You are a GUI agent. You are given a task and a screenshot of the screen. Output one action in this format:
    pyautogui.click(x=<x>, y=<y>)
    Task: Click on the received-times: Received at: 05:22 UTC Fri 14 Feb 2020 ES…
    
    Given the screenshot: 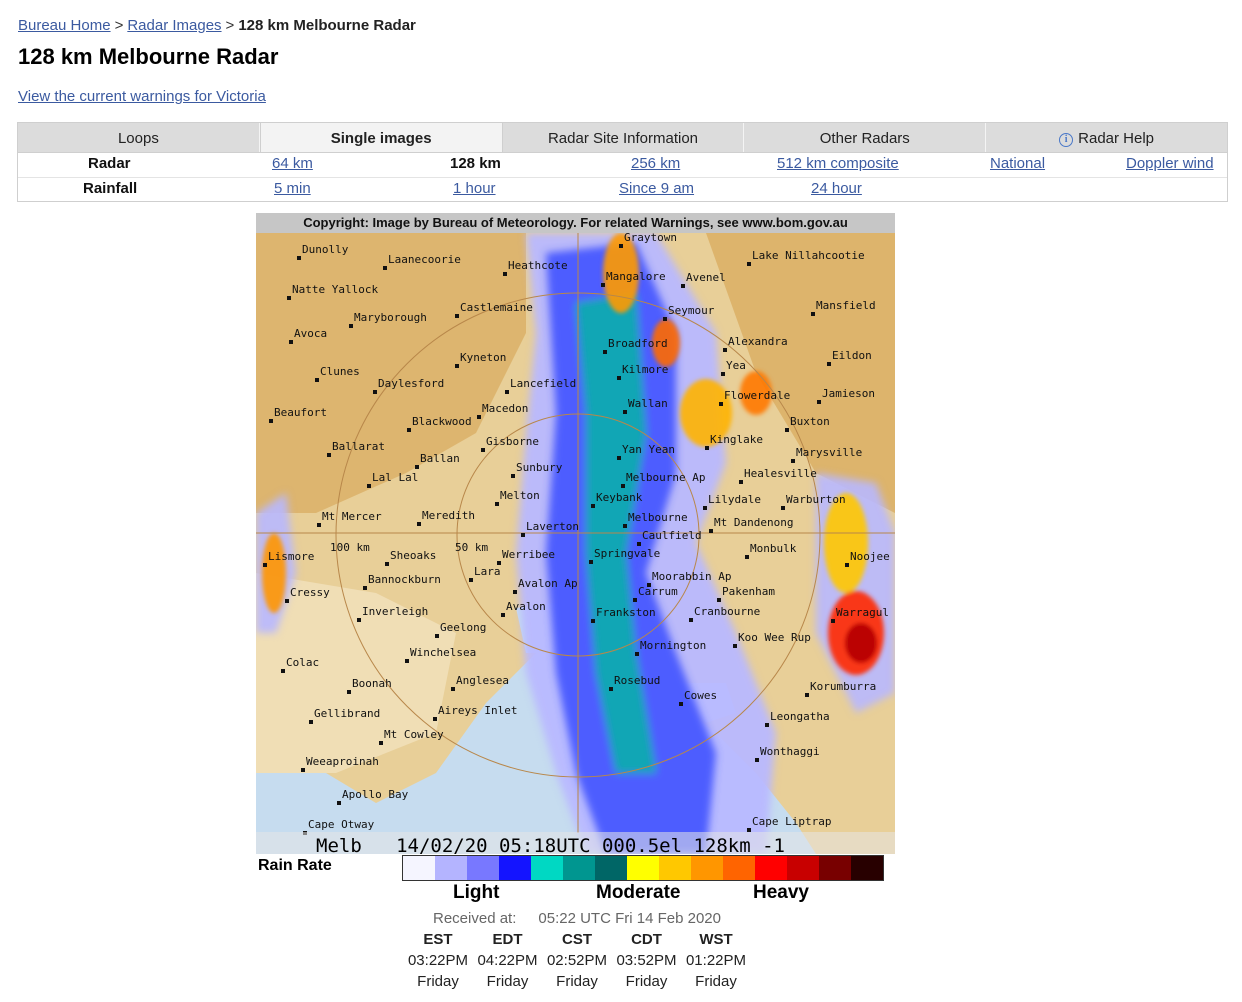 What is the action you would take?
    pyautogui.click(x=577, y=951)
    